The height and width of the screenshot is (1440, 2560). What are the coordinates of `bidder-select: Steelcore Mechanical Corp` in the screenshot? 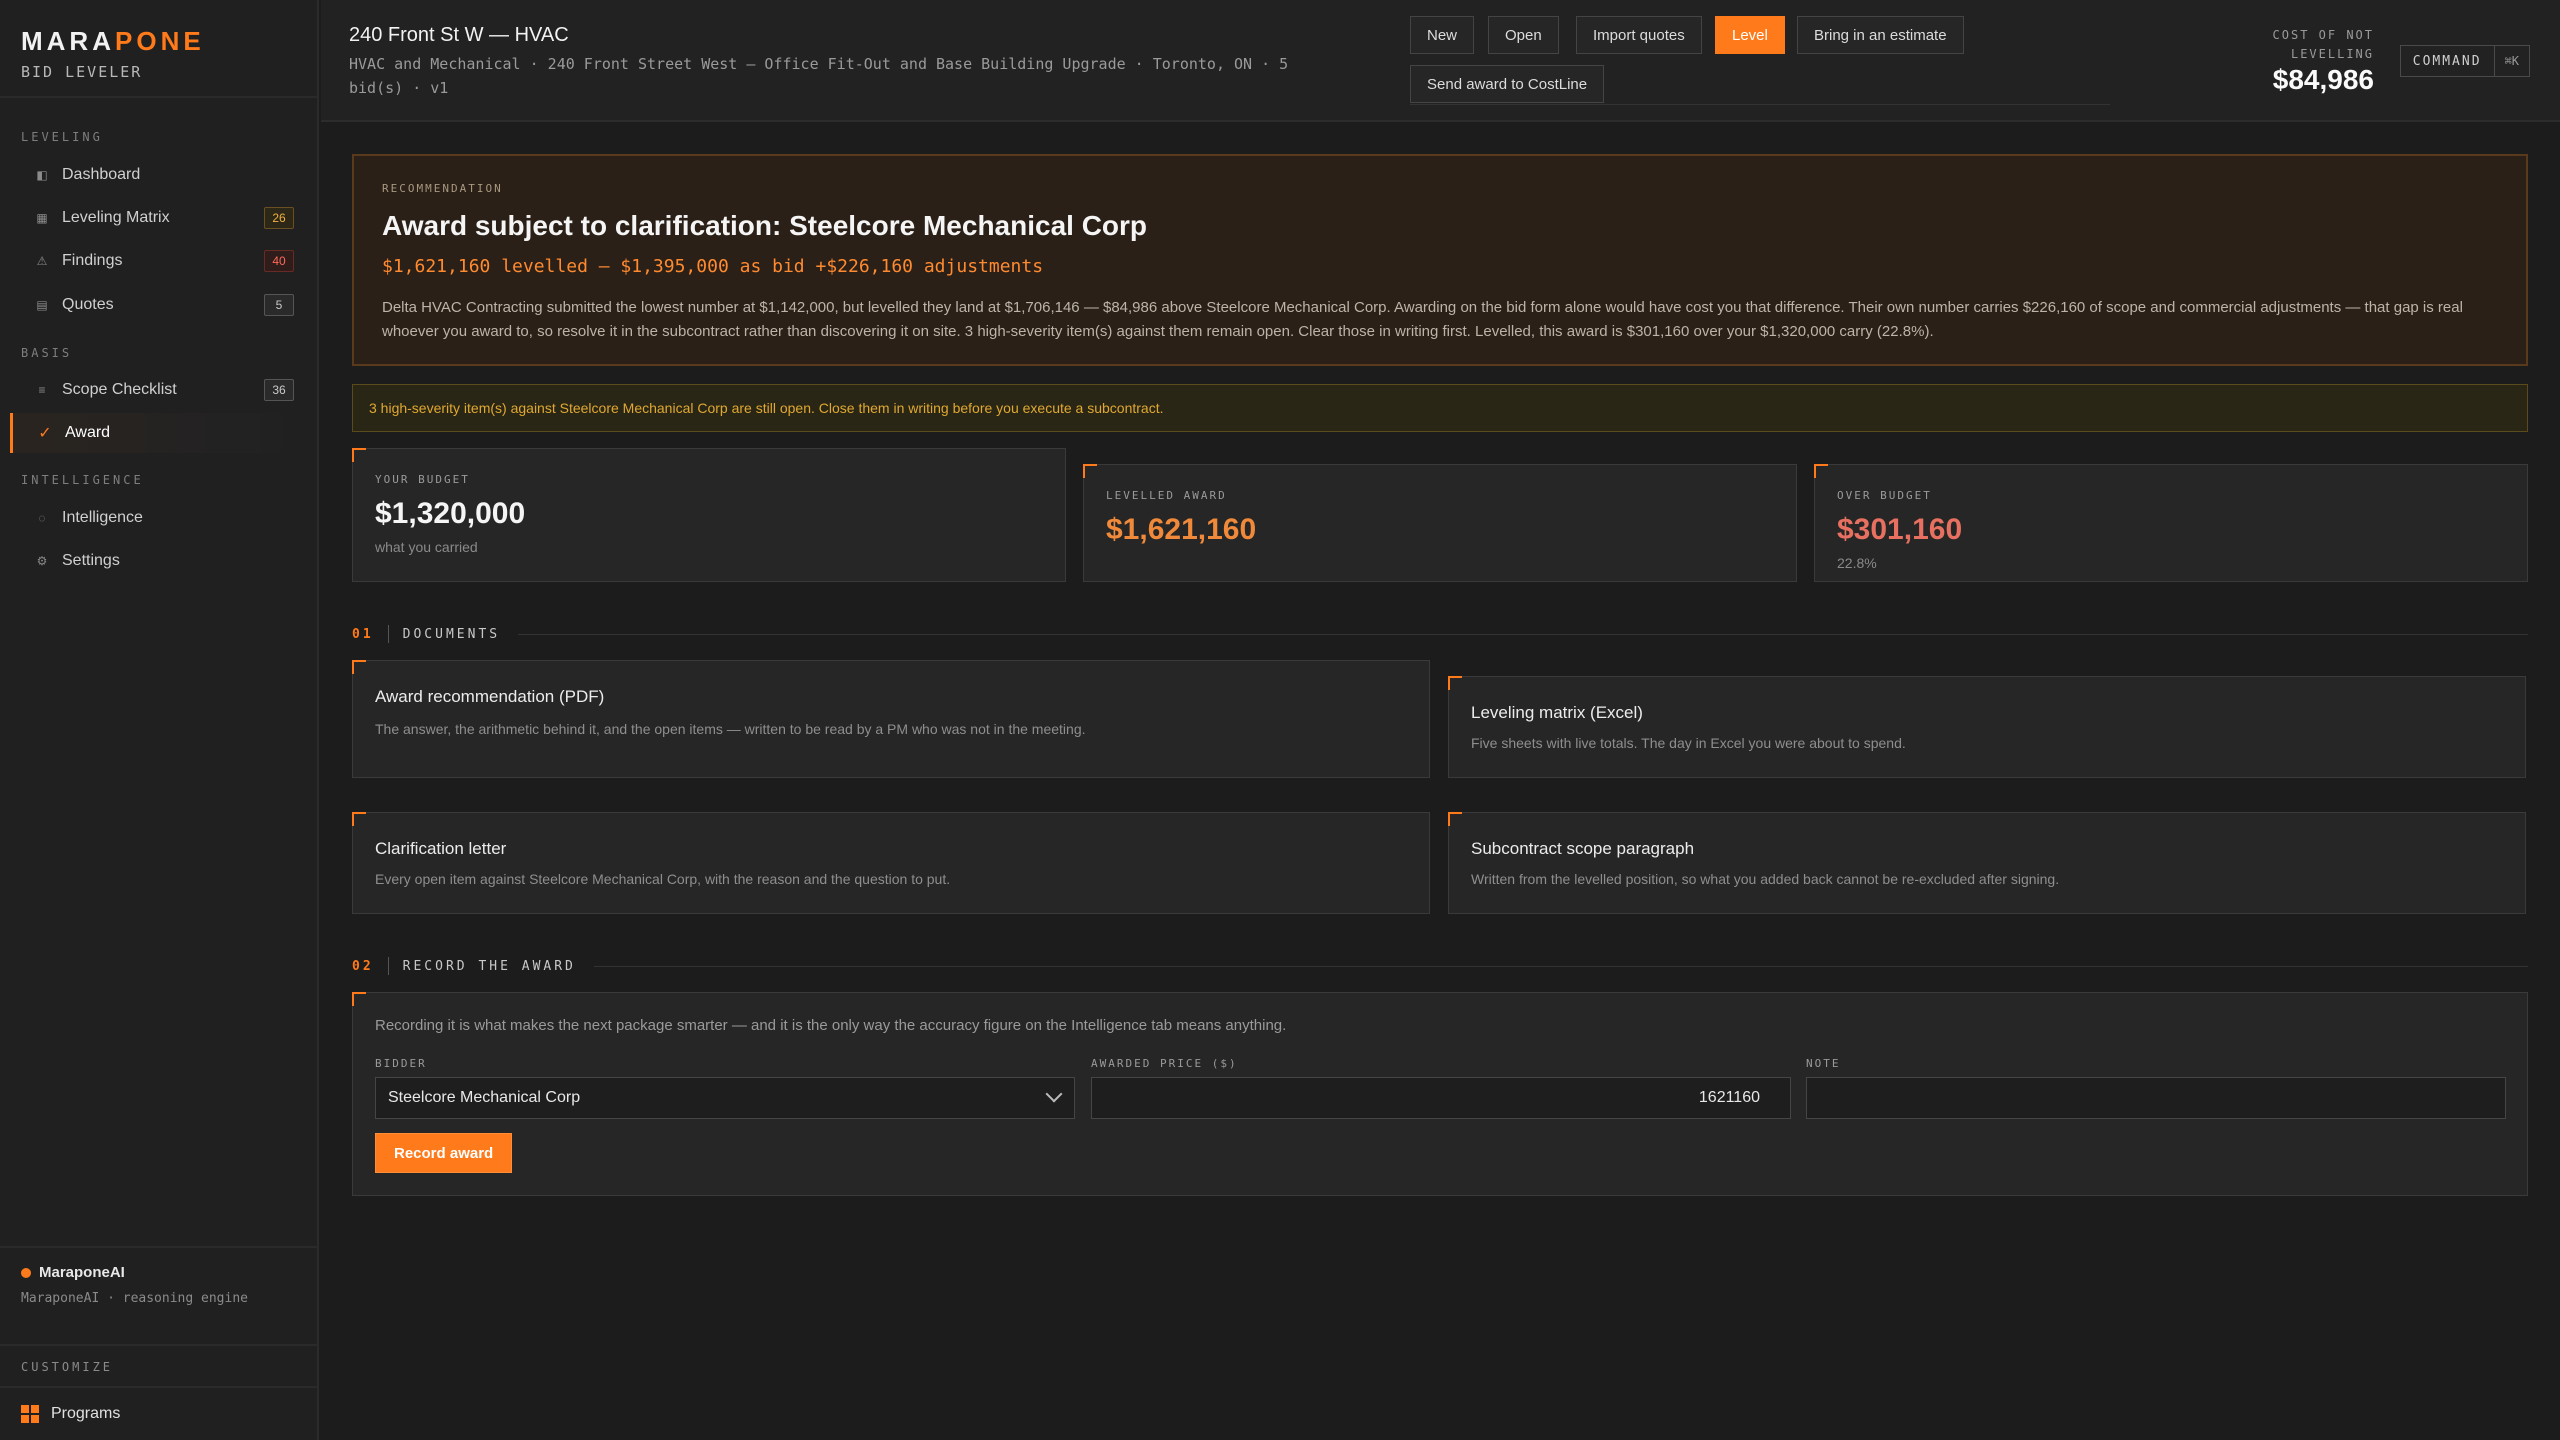 It's located at (725, 1098).